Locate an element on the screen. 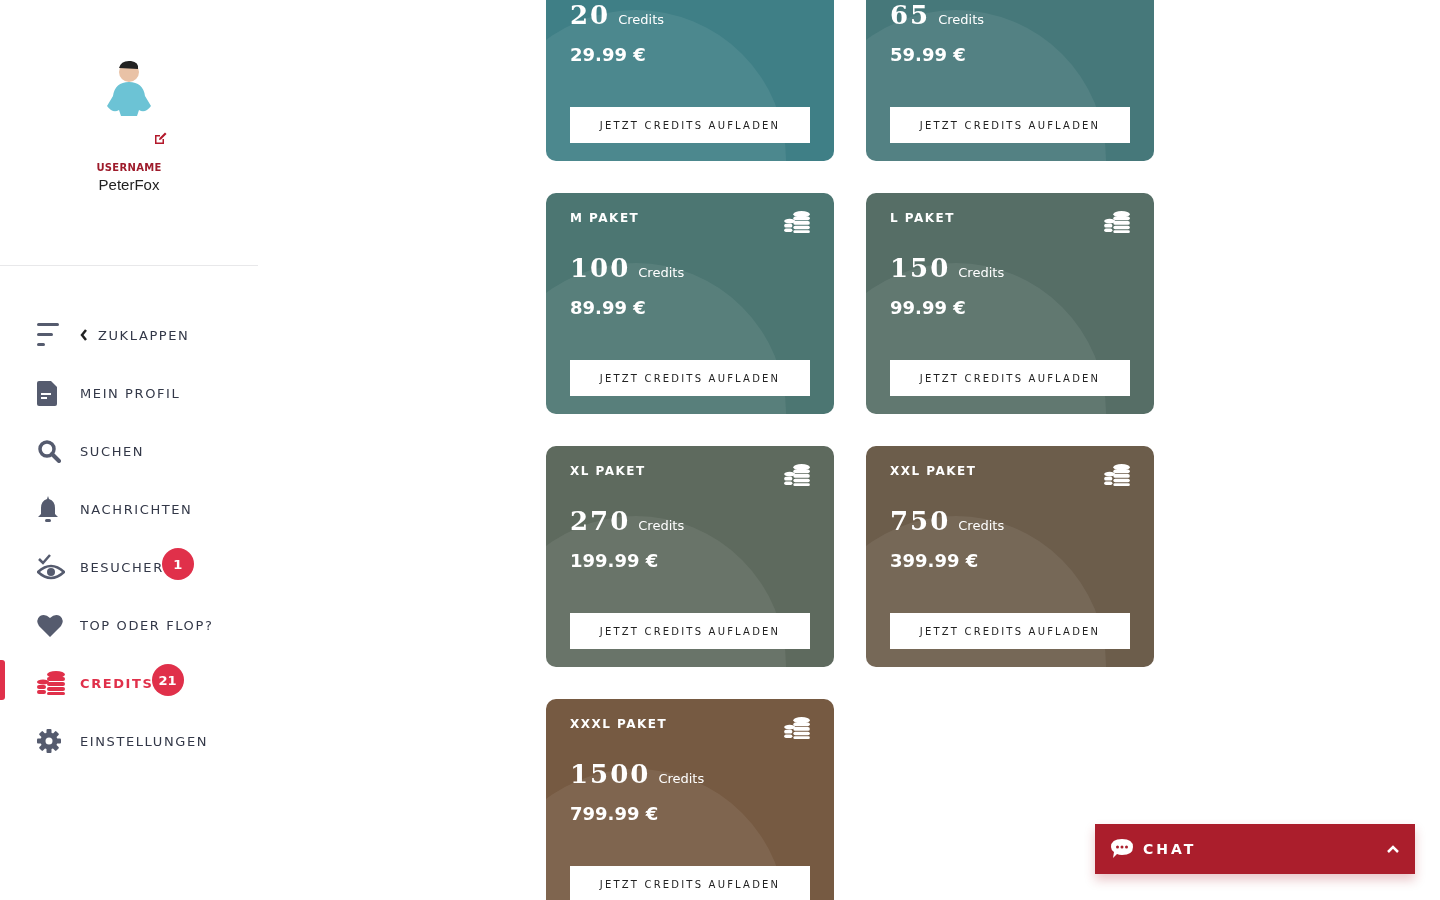  nav-link: NACHRICHTEN is located at coordinates (136, 509).